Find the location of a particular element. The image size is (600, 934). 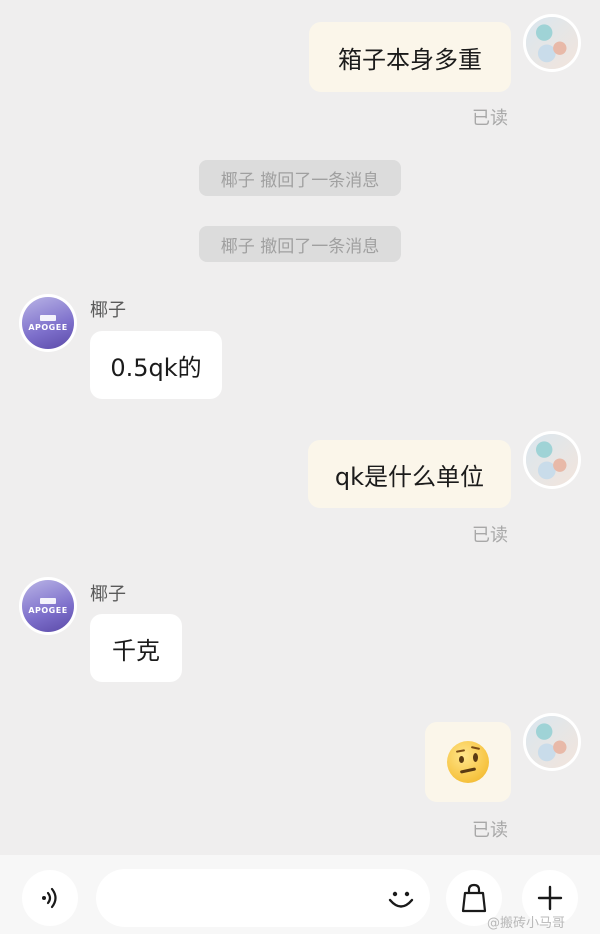

incoming-bubble: 千克 is located at coordinates (136, 648).